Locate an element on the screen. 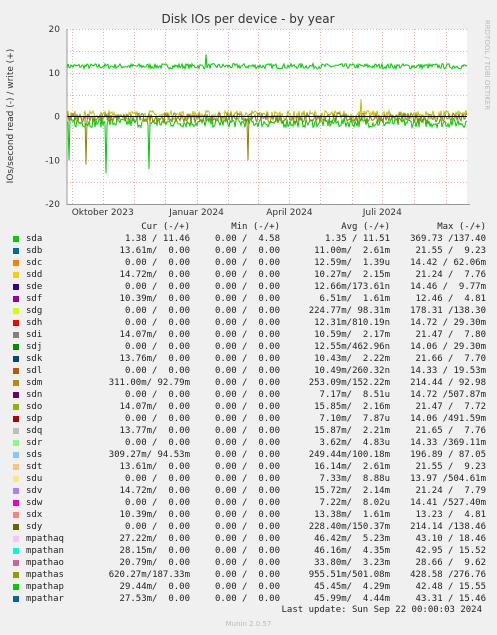 The width and height of the screenshot is (497, 635). legend-cur: 309.27m/ 94.53m is located at coordinates (149, 455).